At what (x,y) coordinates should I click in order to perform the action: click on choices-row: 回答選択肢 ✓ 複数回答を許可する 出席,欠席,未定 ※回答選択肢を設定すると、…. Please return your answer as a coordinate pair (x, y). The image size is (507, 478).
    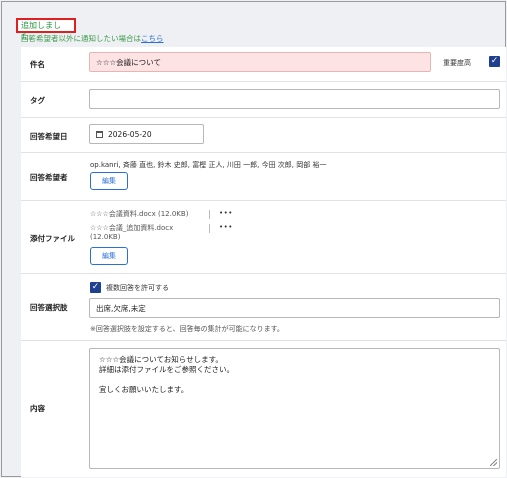
    Looking at the image, I should click on (263, 307).